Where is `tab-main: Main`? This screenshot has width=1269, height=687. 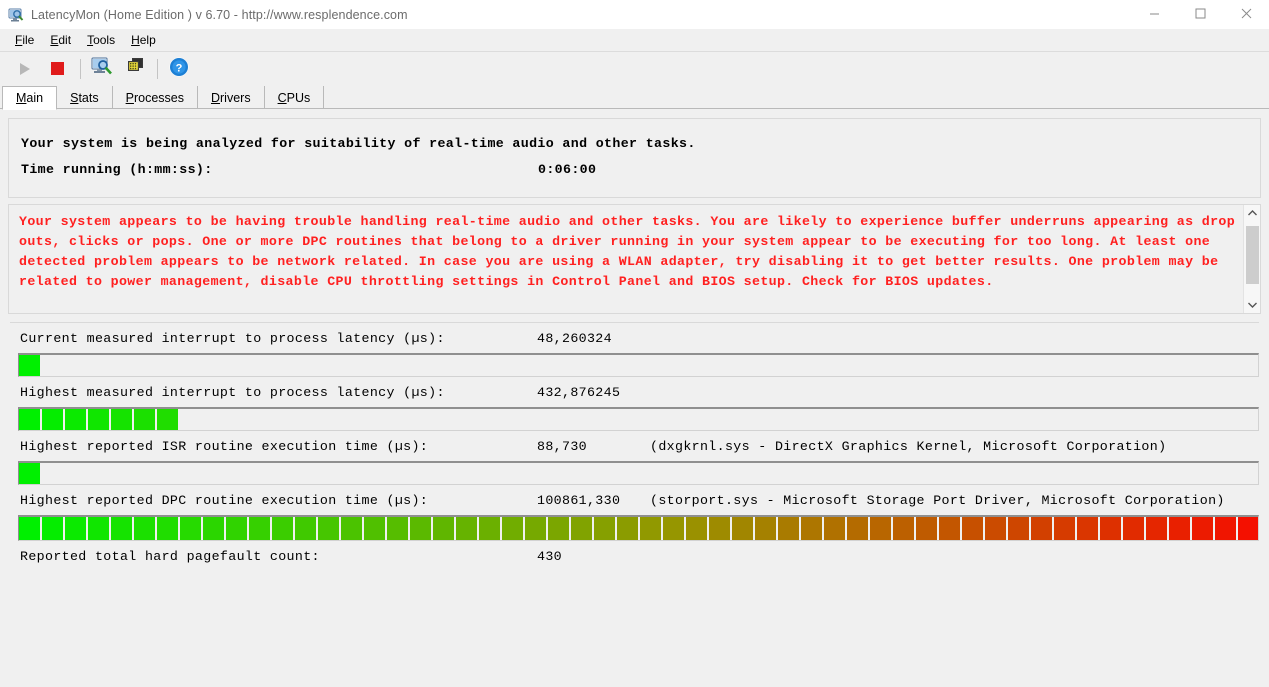
tab-main: Main is located at coordinates (30, 98).